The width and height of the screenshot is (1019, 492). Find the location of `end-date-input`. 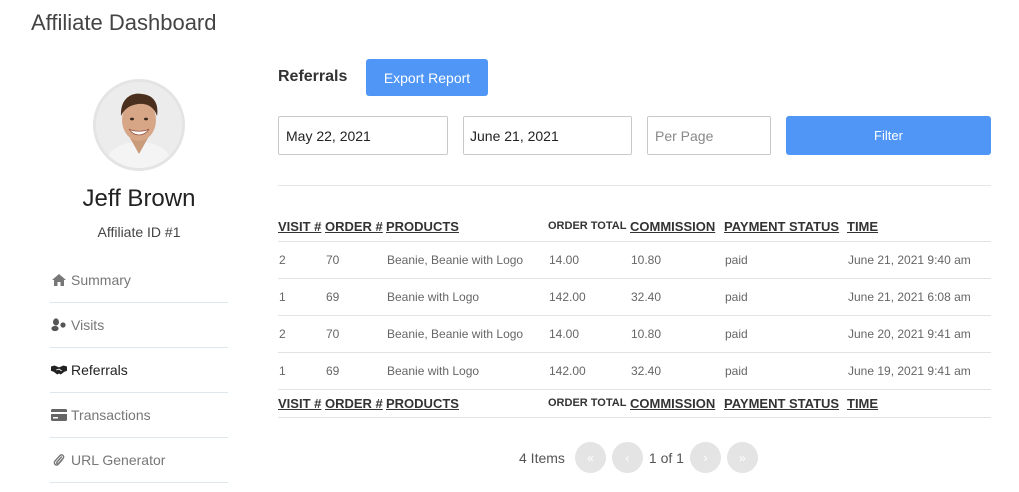

end-date-input is located at coordinates (547, 135).